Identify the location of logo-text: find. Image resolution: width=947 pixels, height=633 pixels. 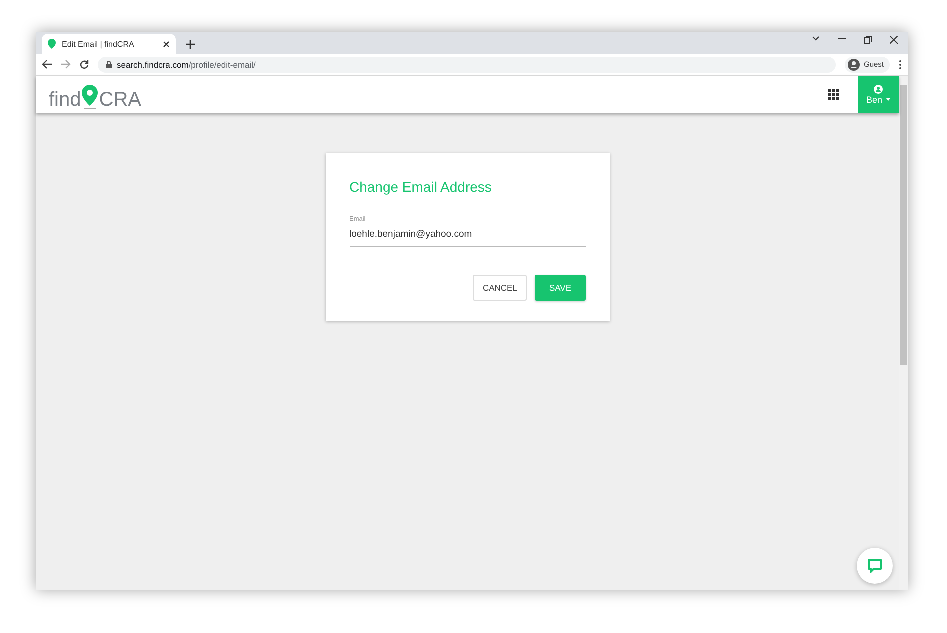
(65, 100).